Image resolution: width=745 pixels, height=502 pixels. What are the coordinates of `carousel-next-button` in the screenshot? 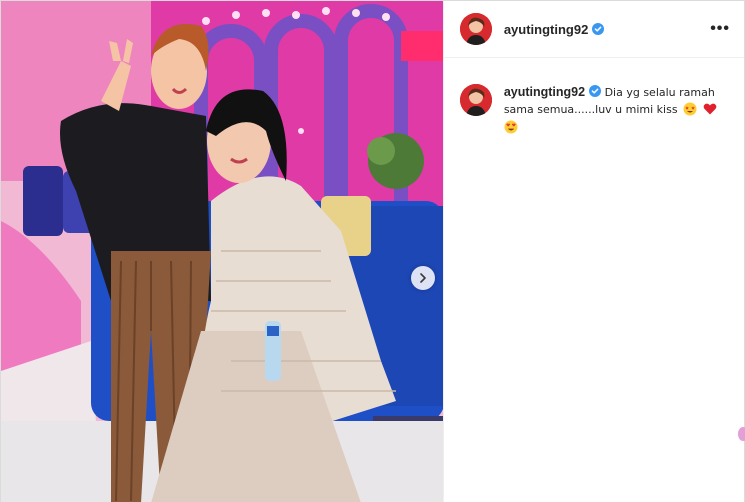 It's located at (423, 278).